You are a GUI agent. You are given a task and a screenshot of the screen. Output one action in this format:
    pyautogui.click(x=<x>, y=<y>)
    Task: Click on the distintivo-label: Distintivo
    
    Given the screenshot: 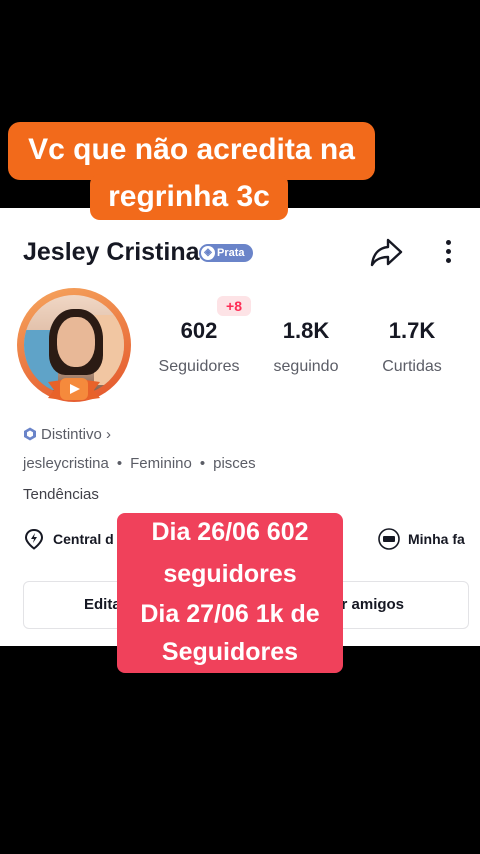 What is the action you would take?
    pyautogui.click(x=71, y=434)
    